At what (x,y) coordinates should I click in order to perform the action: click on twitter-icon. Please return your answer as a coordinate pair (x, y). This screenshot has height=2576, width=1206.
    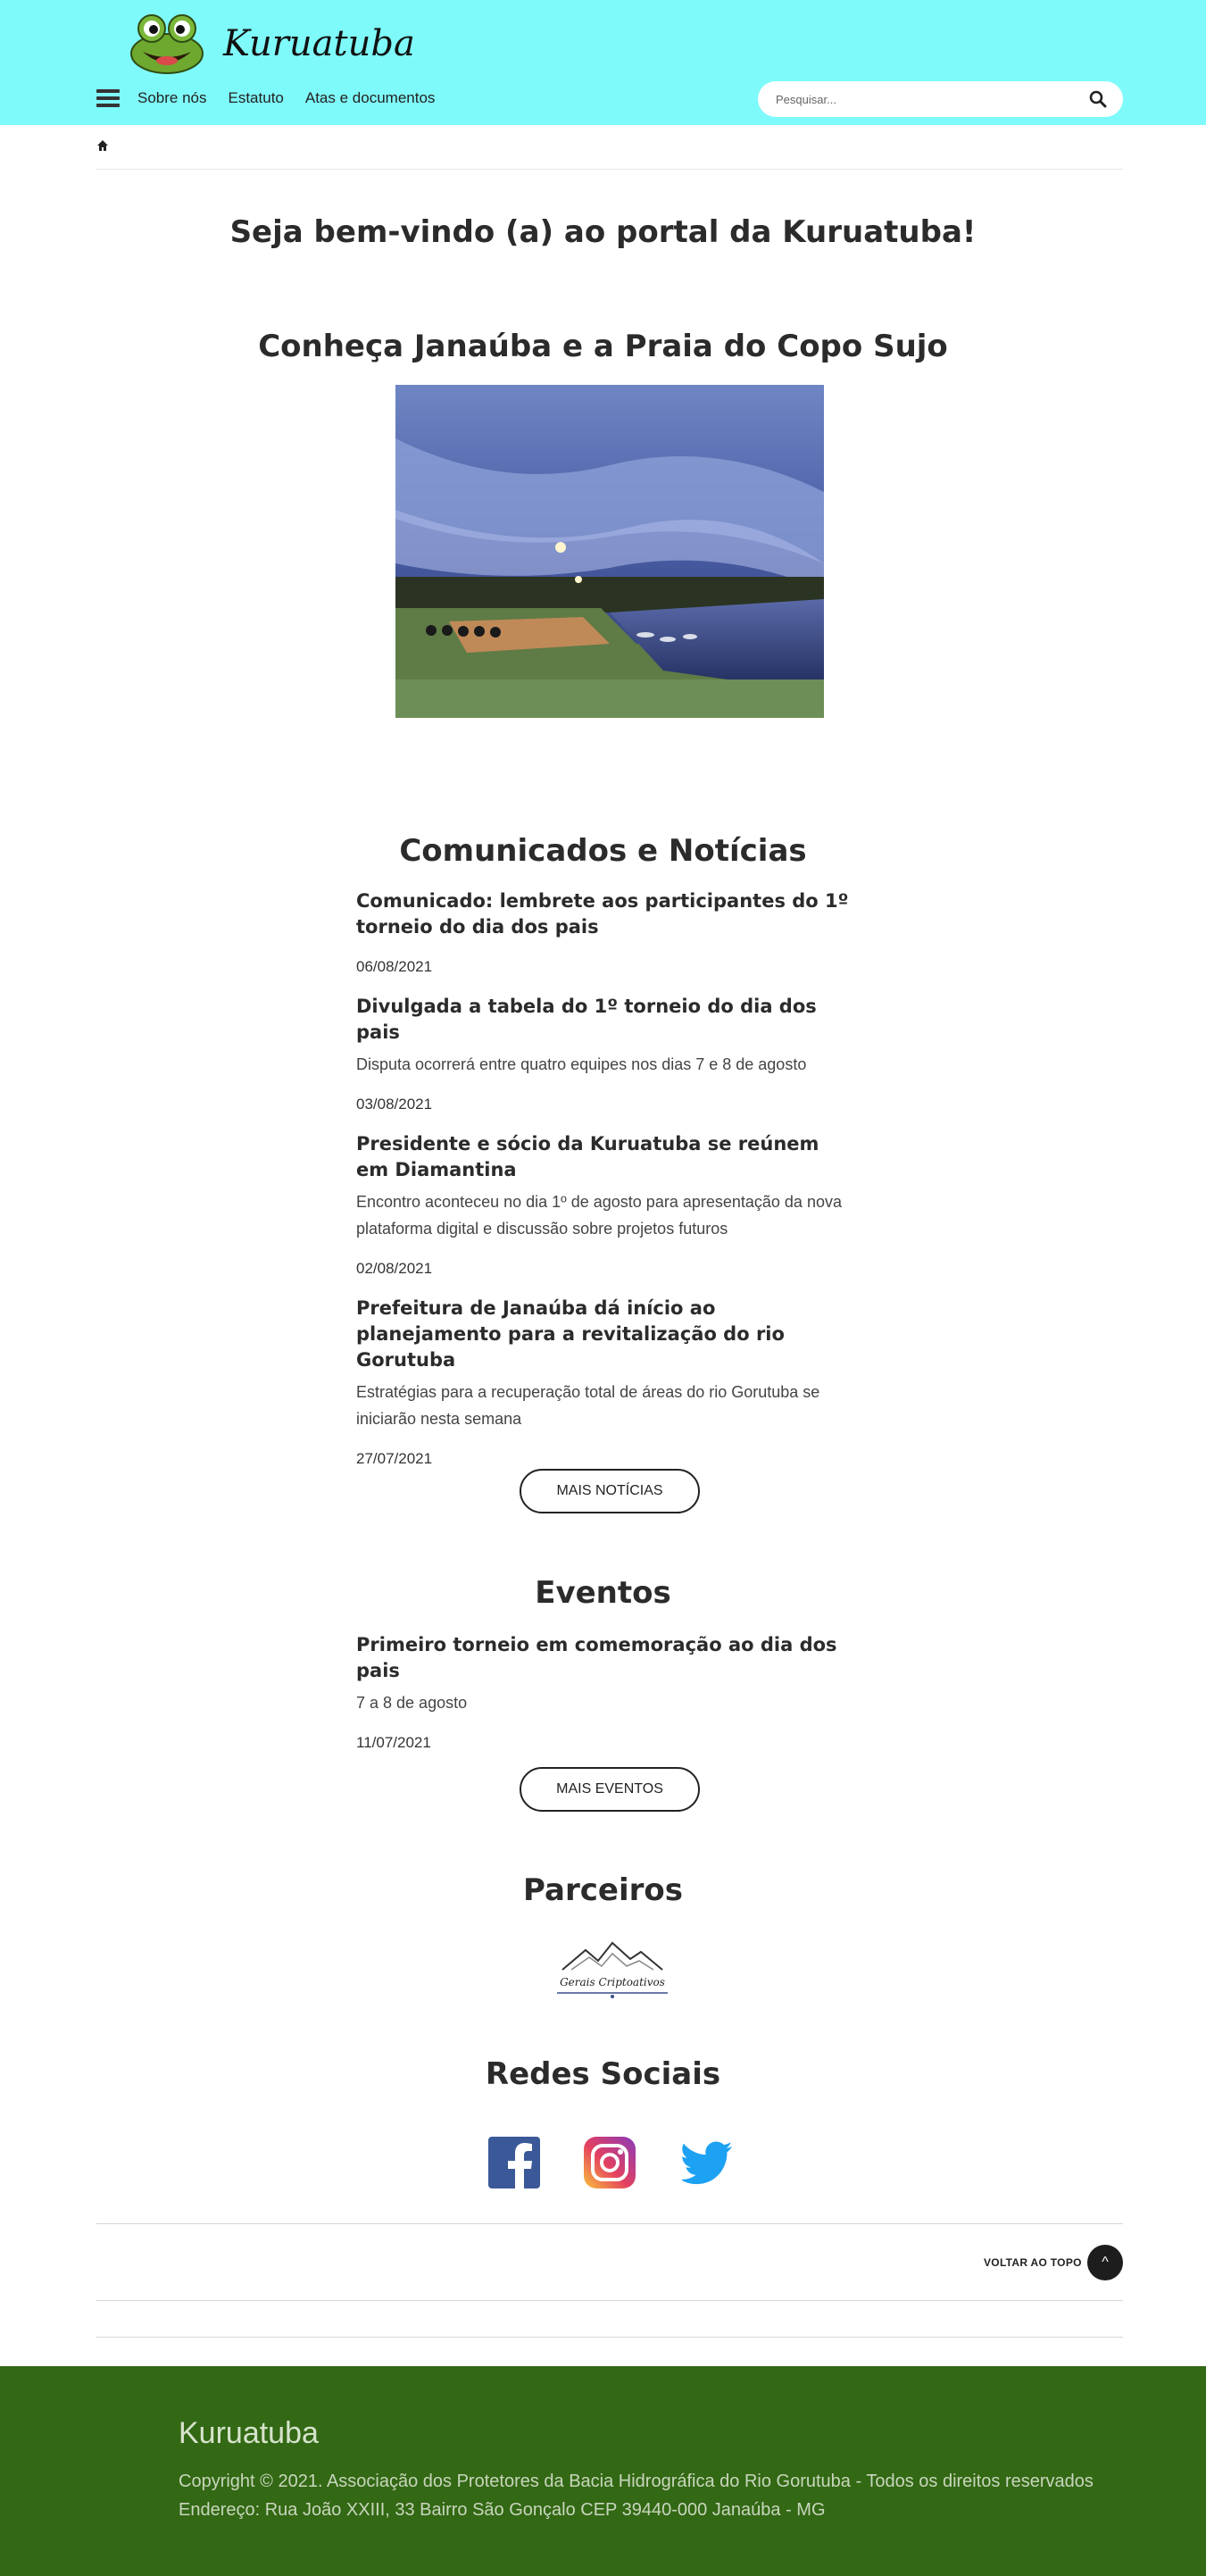
    Looking at the image, I should click on (708, 2162).